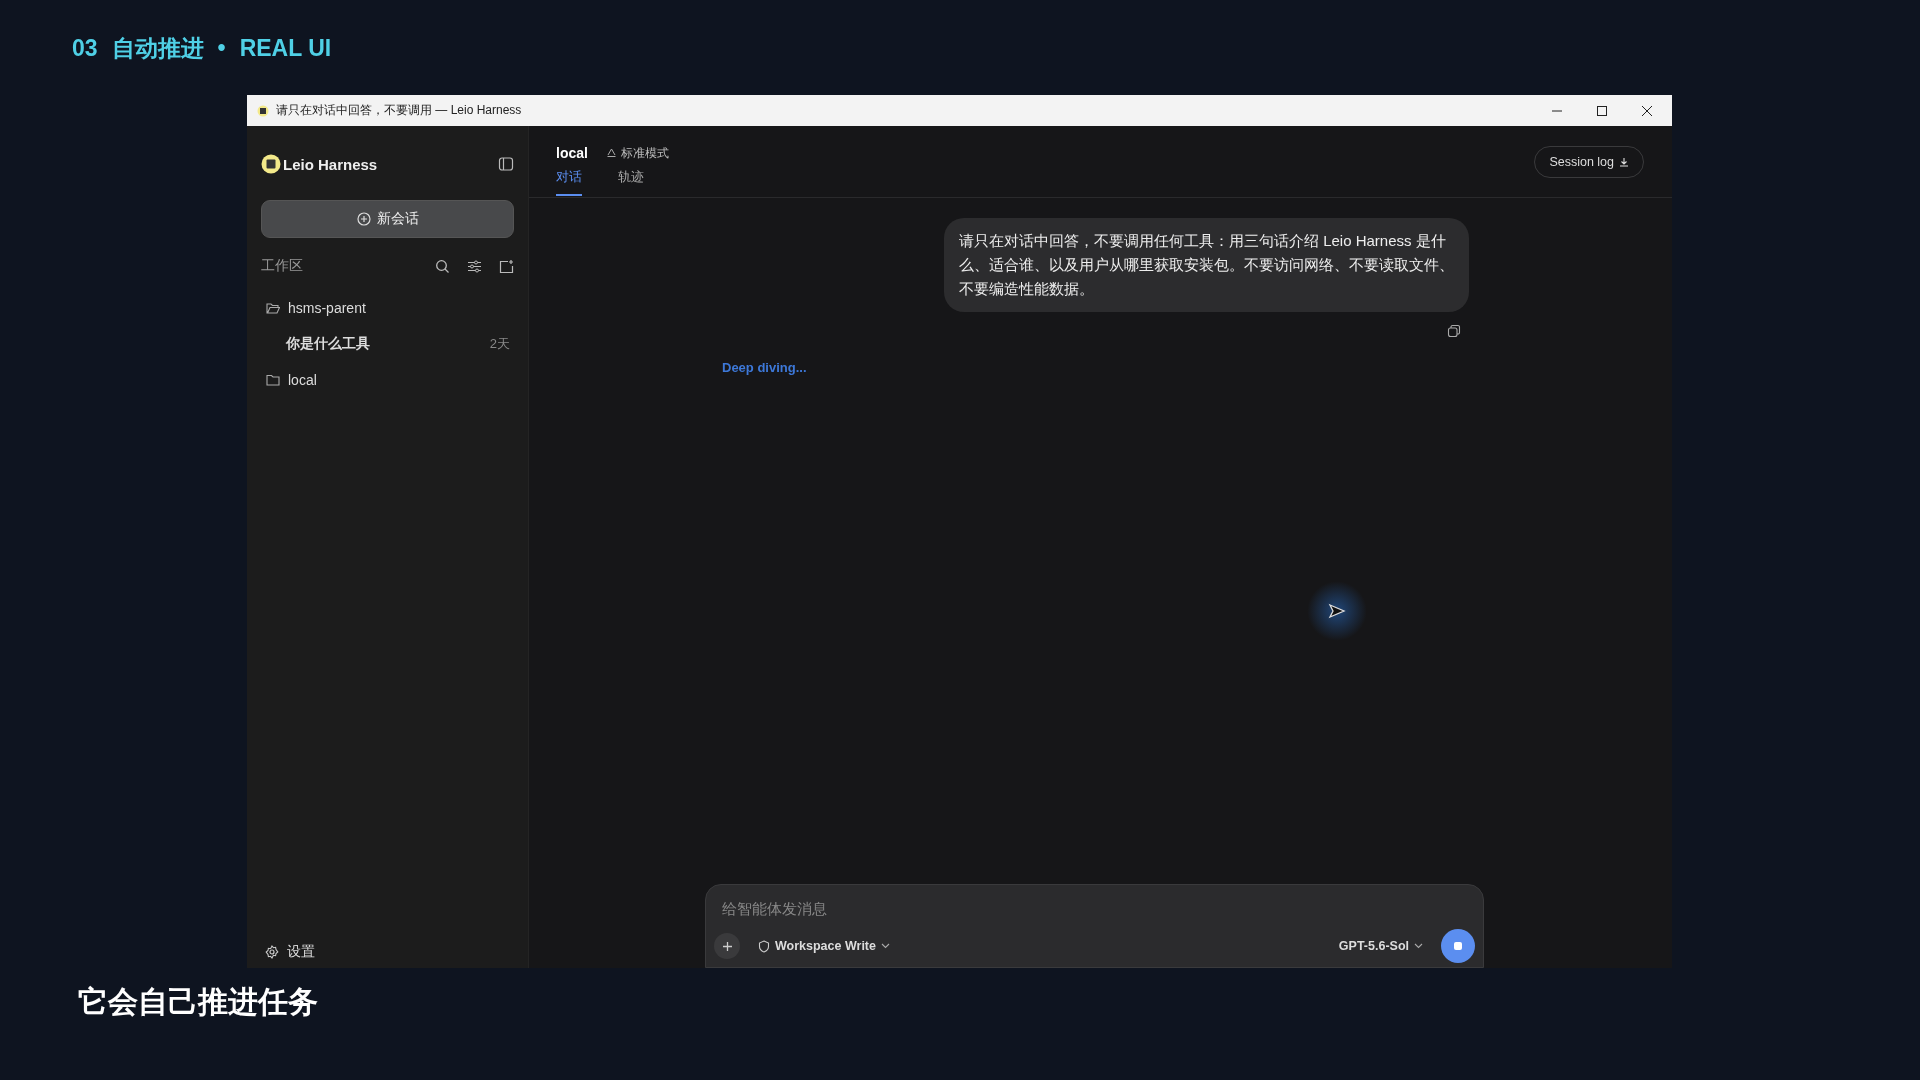 Image resolution: width=1920 pixels, height=1080 pixels. What do you see at coordinates (387, 308) in the screenshot?
I see `folder-item: hsms-parent` at bounding box center [387, 308].